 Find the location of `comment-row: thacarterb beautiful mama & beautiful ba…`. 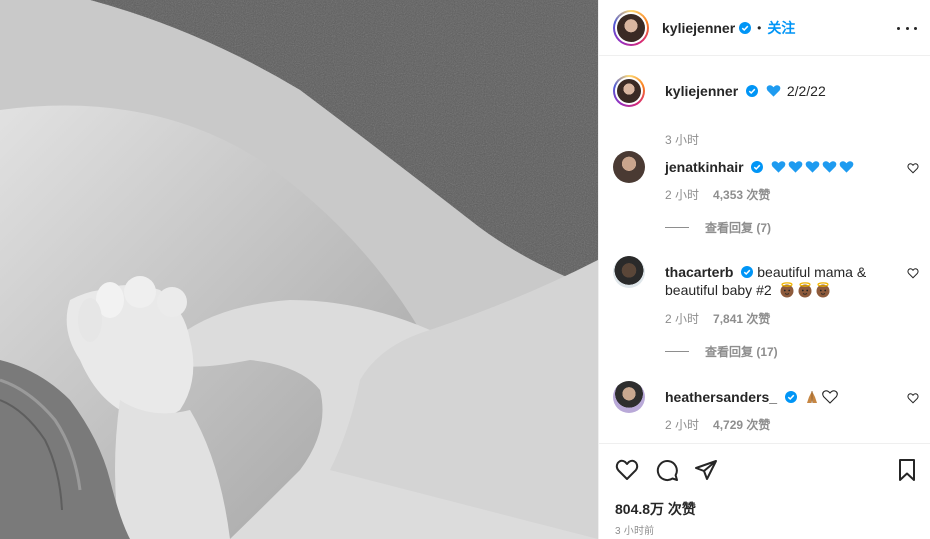

comment-row: thacarterb beautiful mama & beautiful ba… is located at coordinates (766, 311).